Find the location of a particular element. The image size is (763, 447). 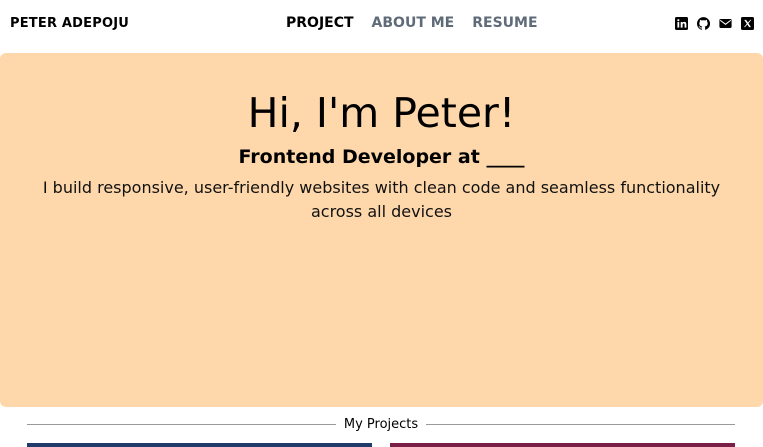

top-navbar: PETER ADEPOJU PROJECT ABOUT ME RESUME is located at coordinates (381, 26).